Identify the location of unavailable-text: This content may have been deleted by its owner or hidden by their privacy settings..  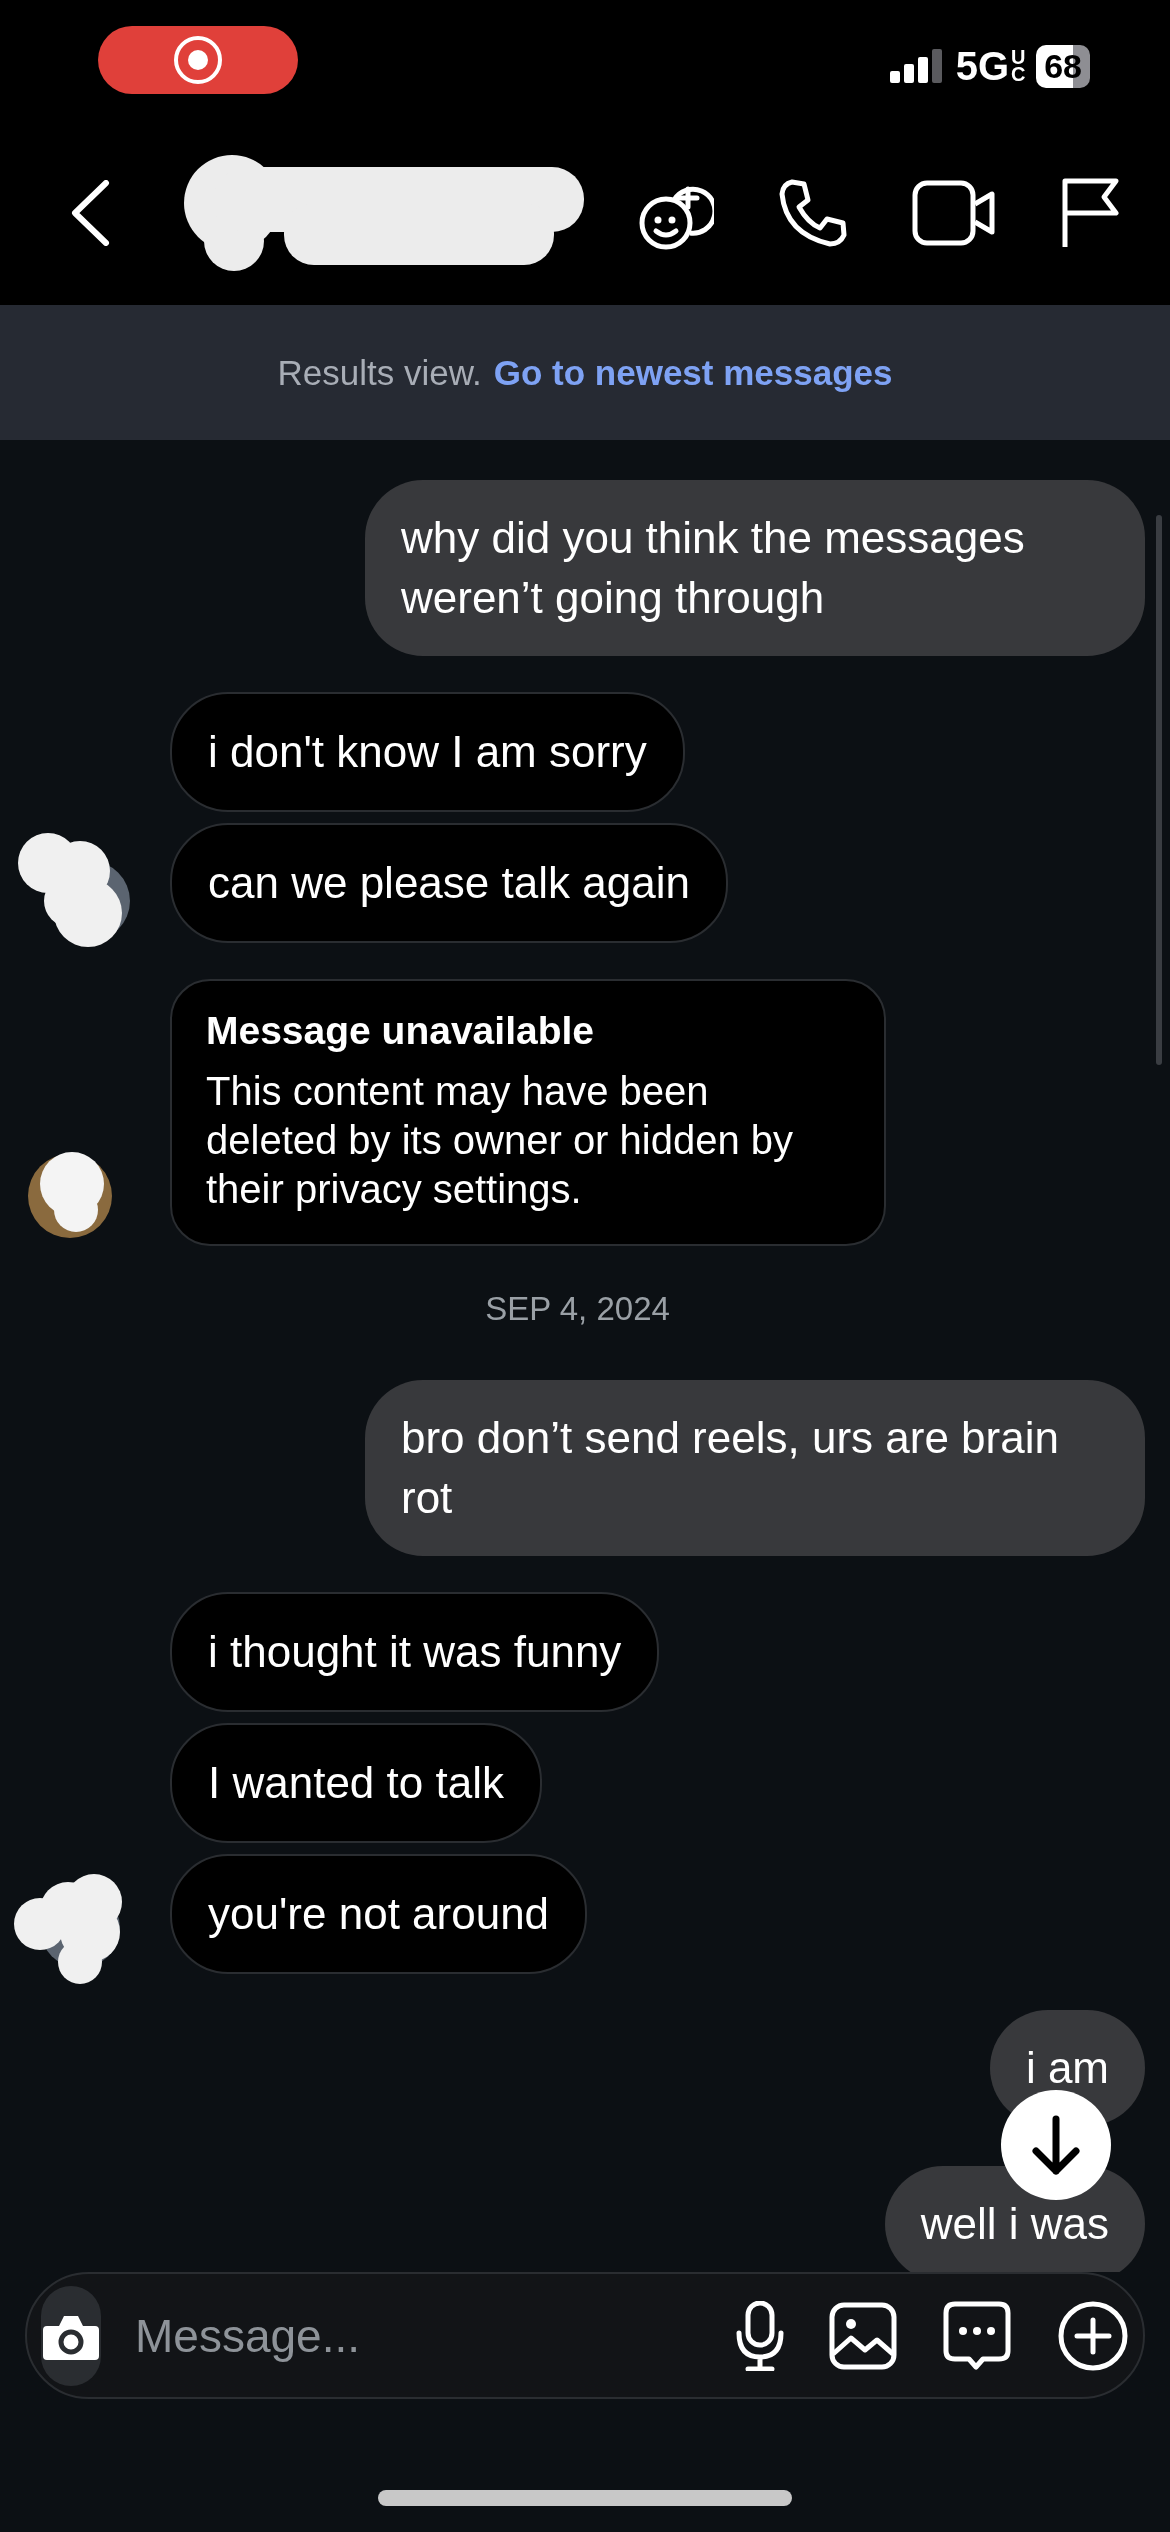
(500, 1140).